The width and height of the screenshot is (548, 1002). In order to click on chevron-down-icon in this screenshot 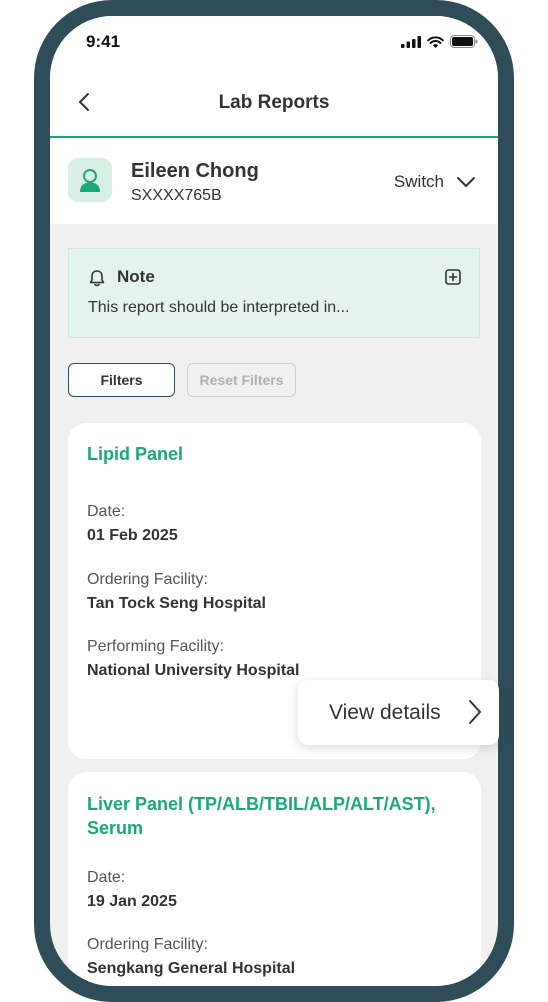, I will do `click(466, 182)`.